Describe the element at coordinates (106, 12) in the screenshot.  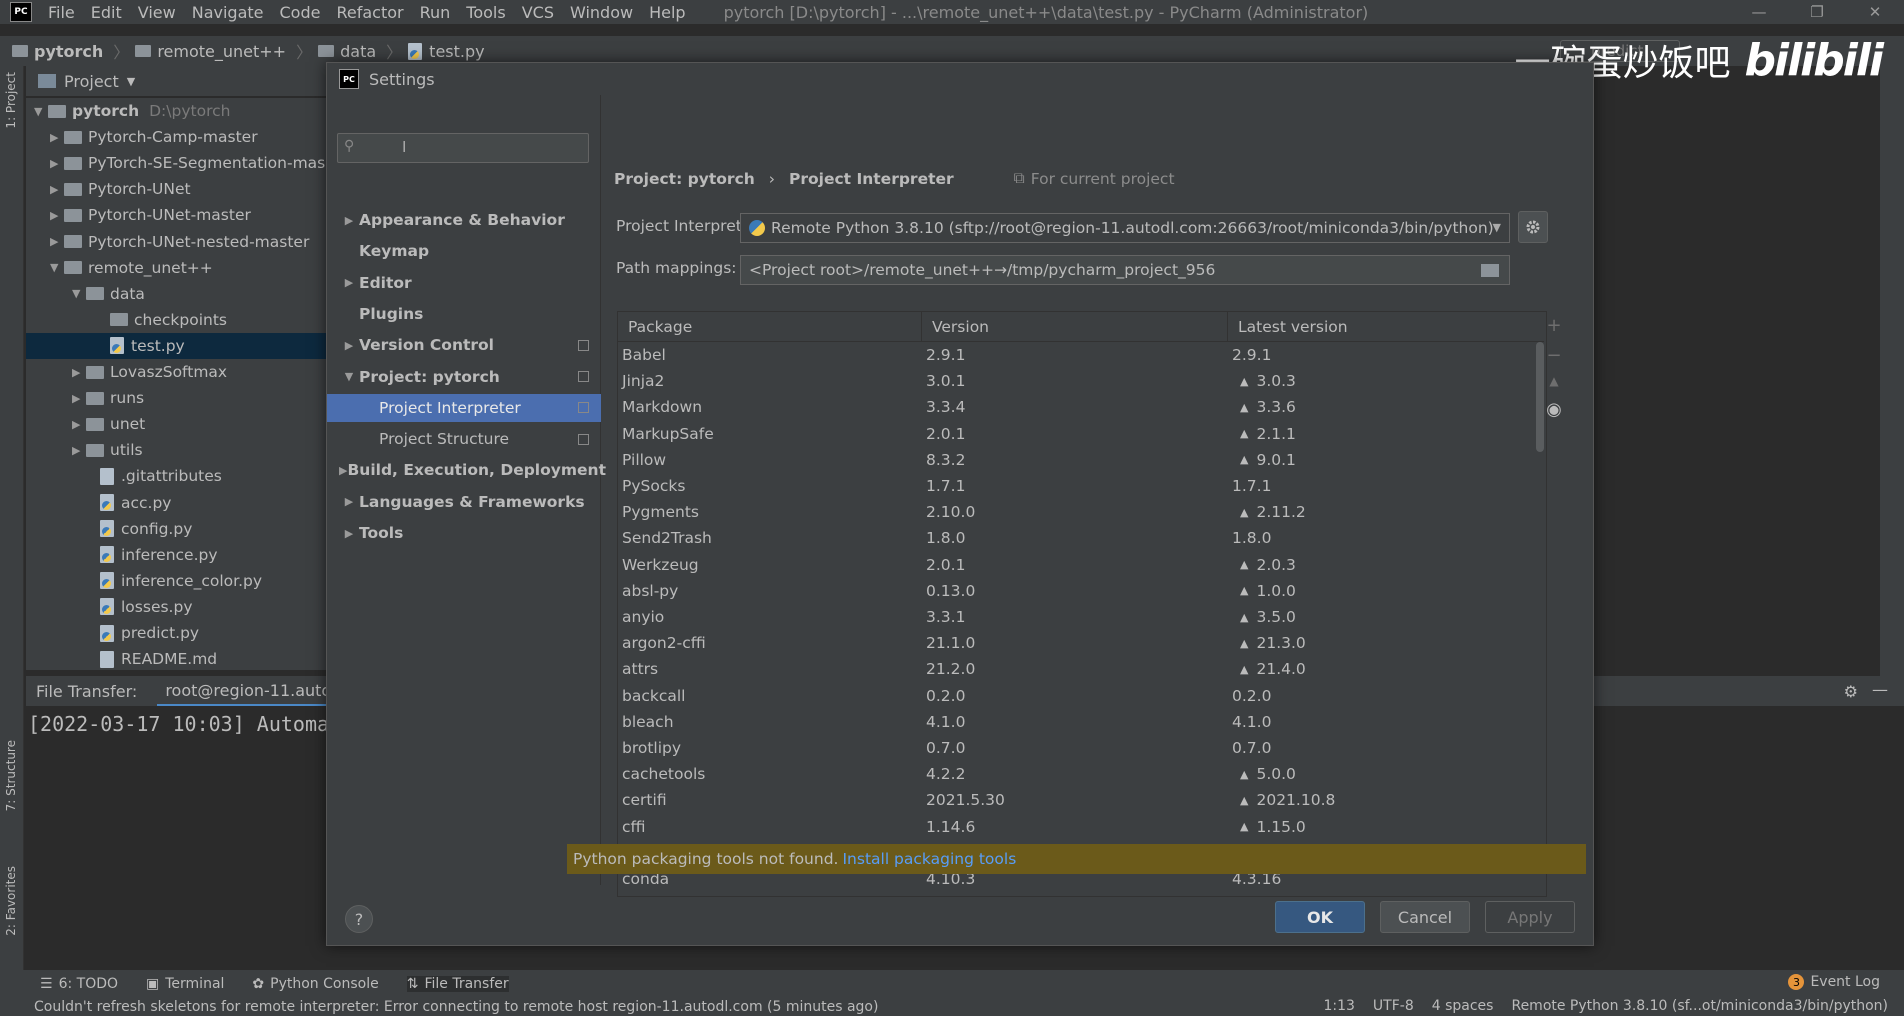
I see `menu-edit: Edit` at that location.